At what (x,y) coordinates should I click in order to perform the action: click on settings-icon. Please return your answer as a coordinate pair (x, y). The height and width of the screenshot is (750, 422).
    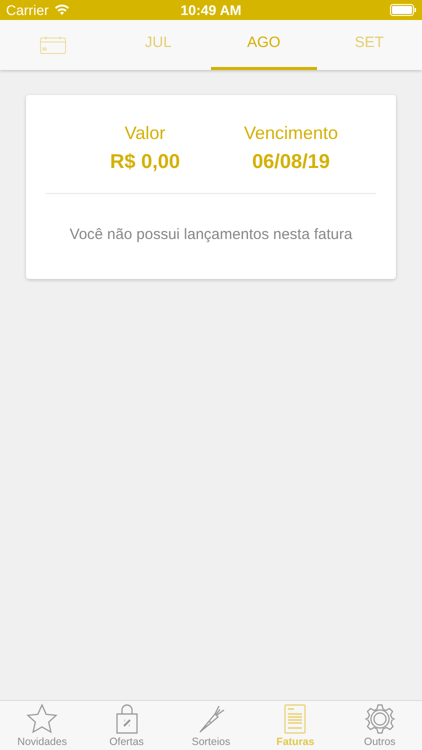
    Looking at the image, I should click on (380, 719).